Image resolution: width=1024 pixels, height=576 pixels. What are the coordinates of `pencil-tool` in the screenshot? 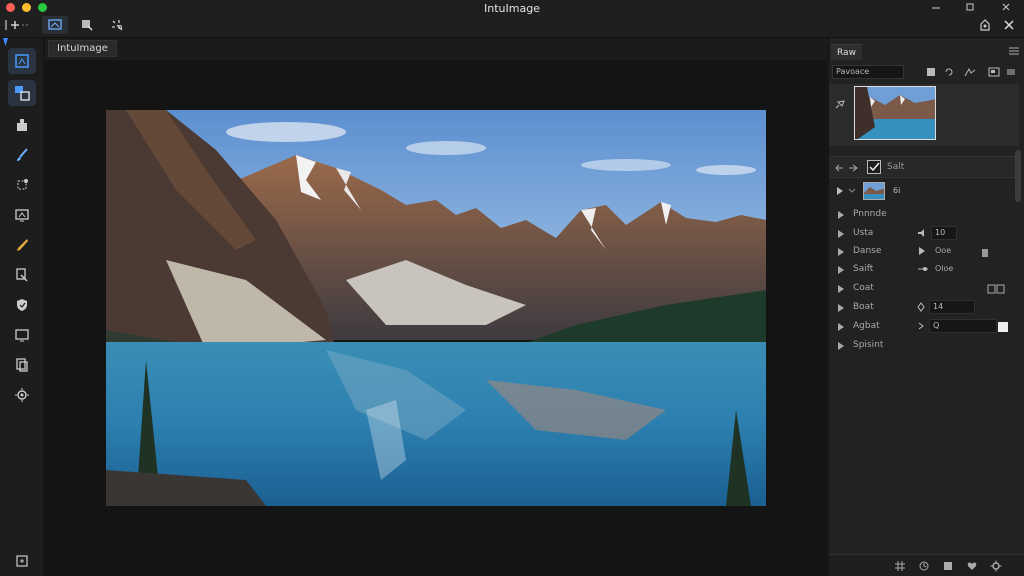 It's located at (22, 245).